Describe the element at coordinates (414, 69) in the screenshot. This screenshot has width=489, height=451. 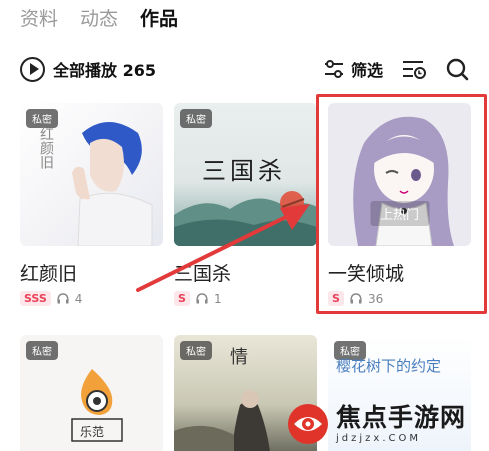
I see `sort-list-icon` at that location.